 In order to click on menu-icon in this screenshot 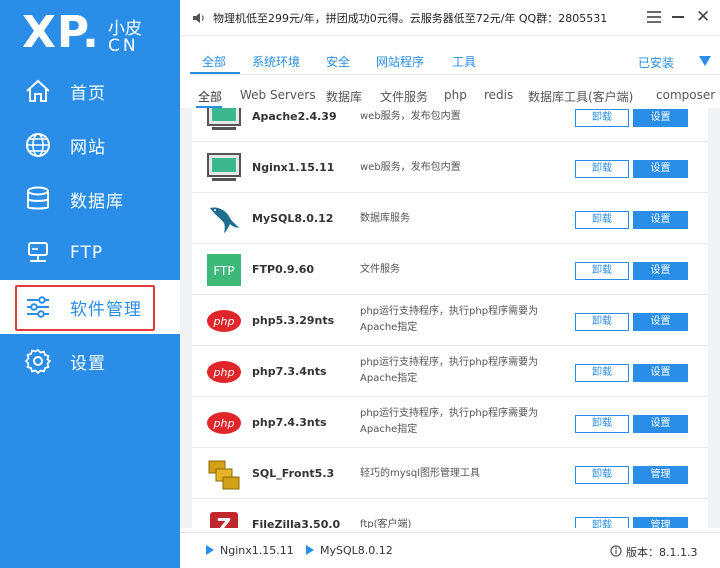, I will do `click(654, 17)`.